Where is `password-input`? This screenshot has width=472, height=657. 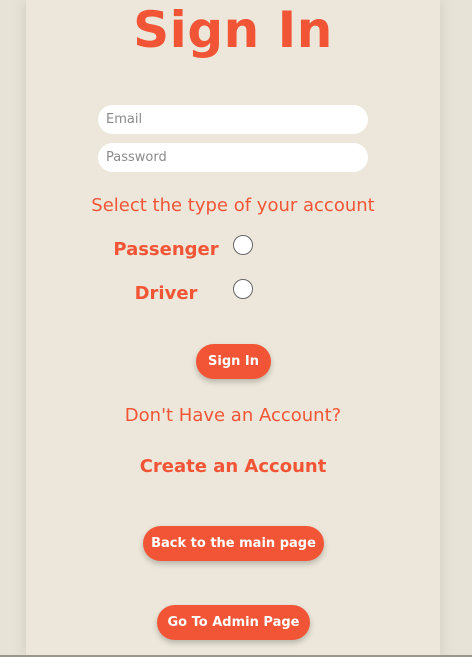 password-input is located at coordinates (233, 157).